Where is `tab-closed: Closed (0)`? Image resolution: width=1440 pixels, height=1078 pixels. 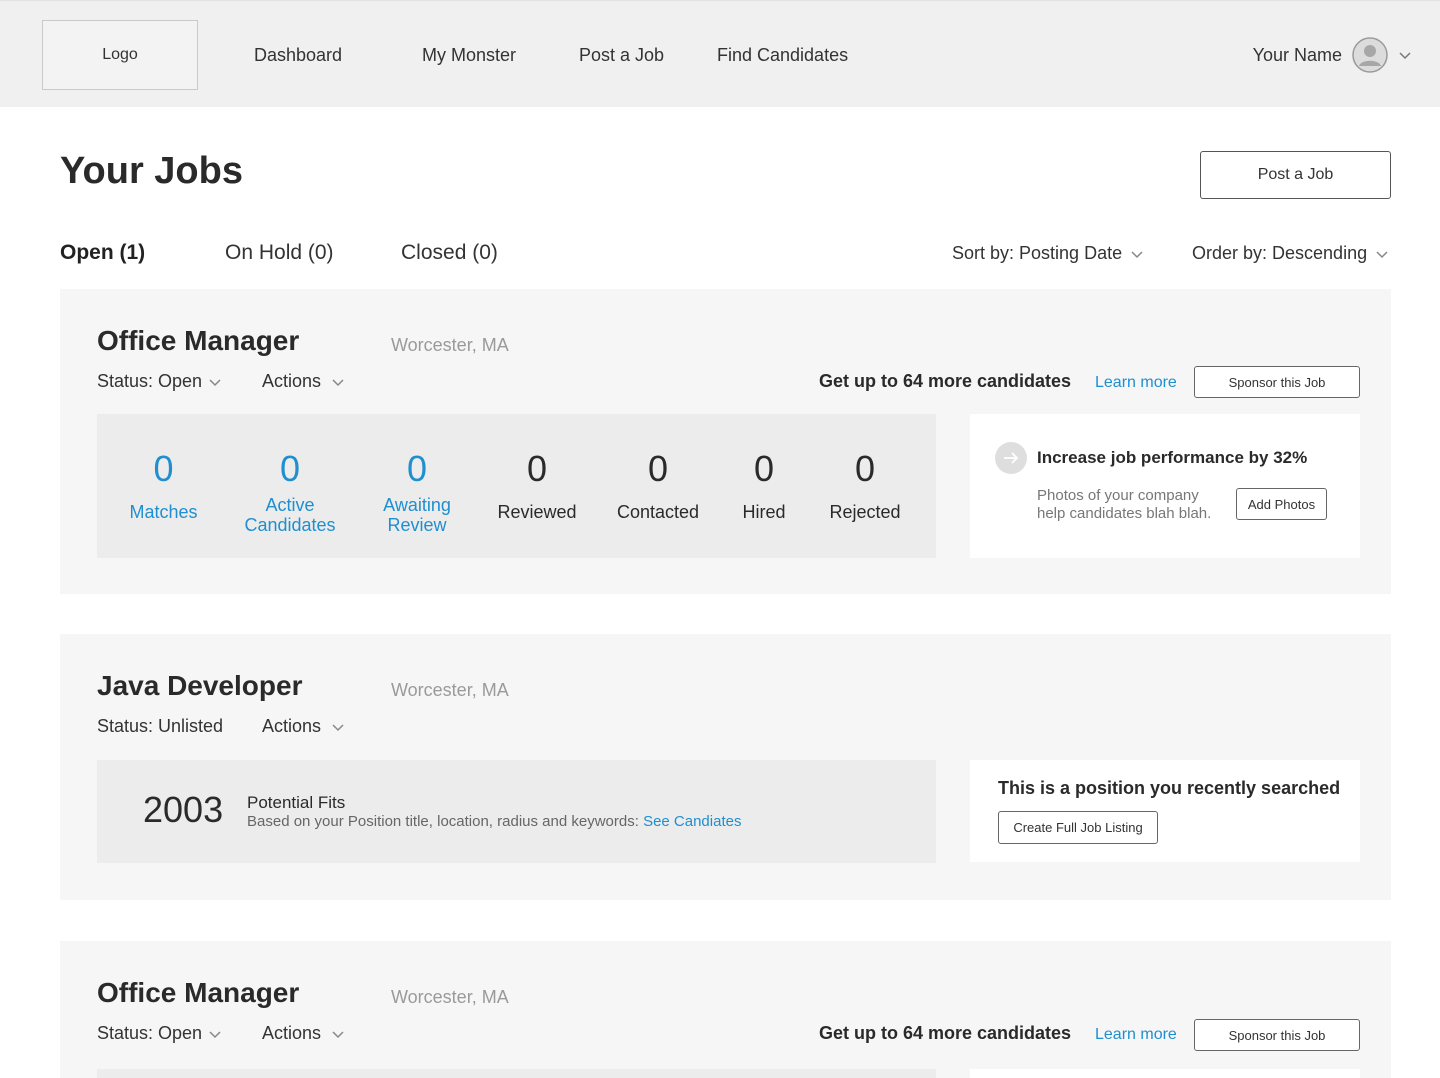
tab-closed: Closed (0) is located at coordinates (449, 253).